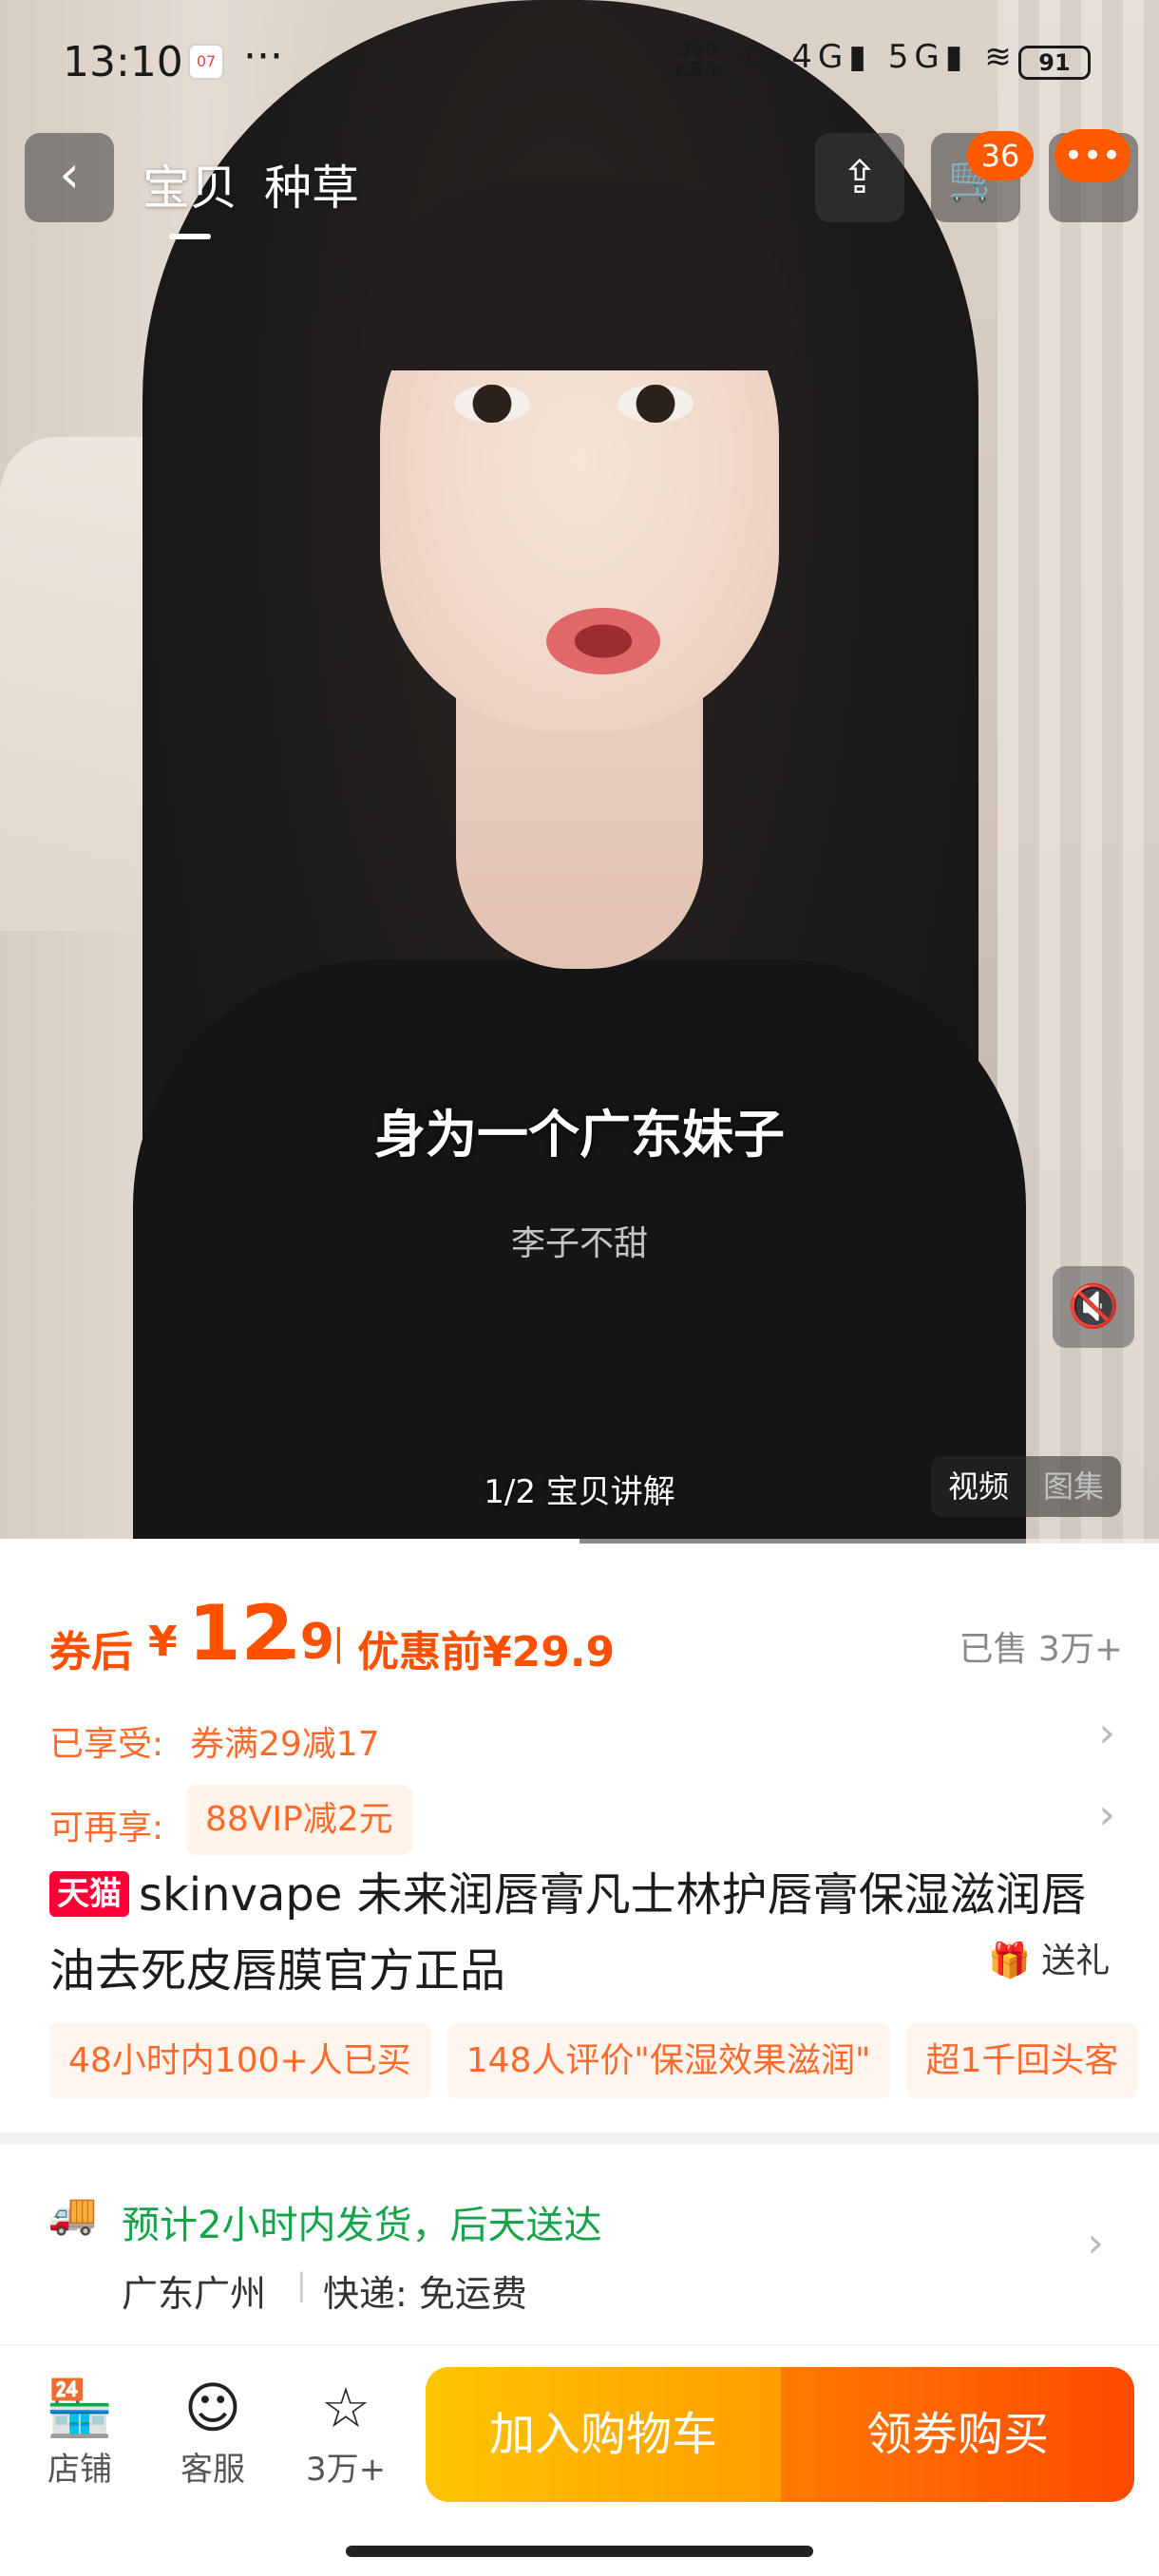 The width and height of the screenshot is (1159, 2576). Describe the element at coordinates (586, 1738) in the screenshot. I see `promo-applied: 已享受: 券满29减17 ›` at that location.